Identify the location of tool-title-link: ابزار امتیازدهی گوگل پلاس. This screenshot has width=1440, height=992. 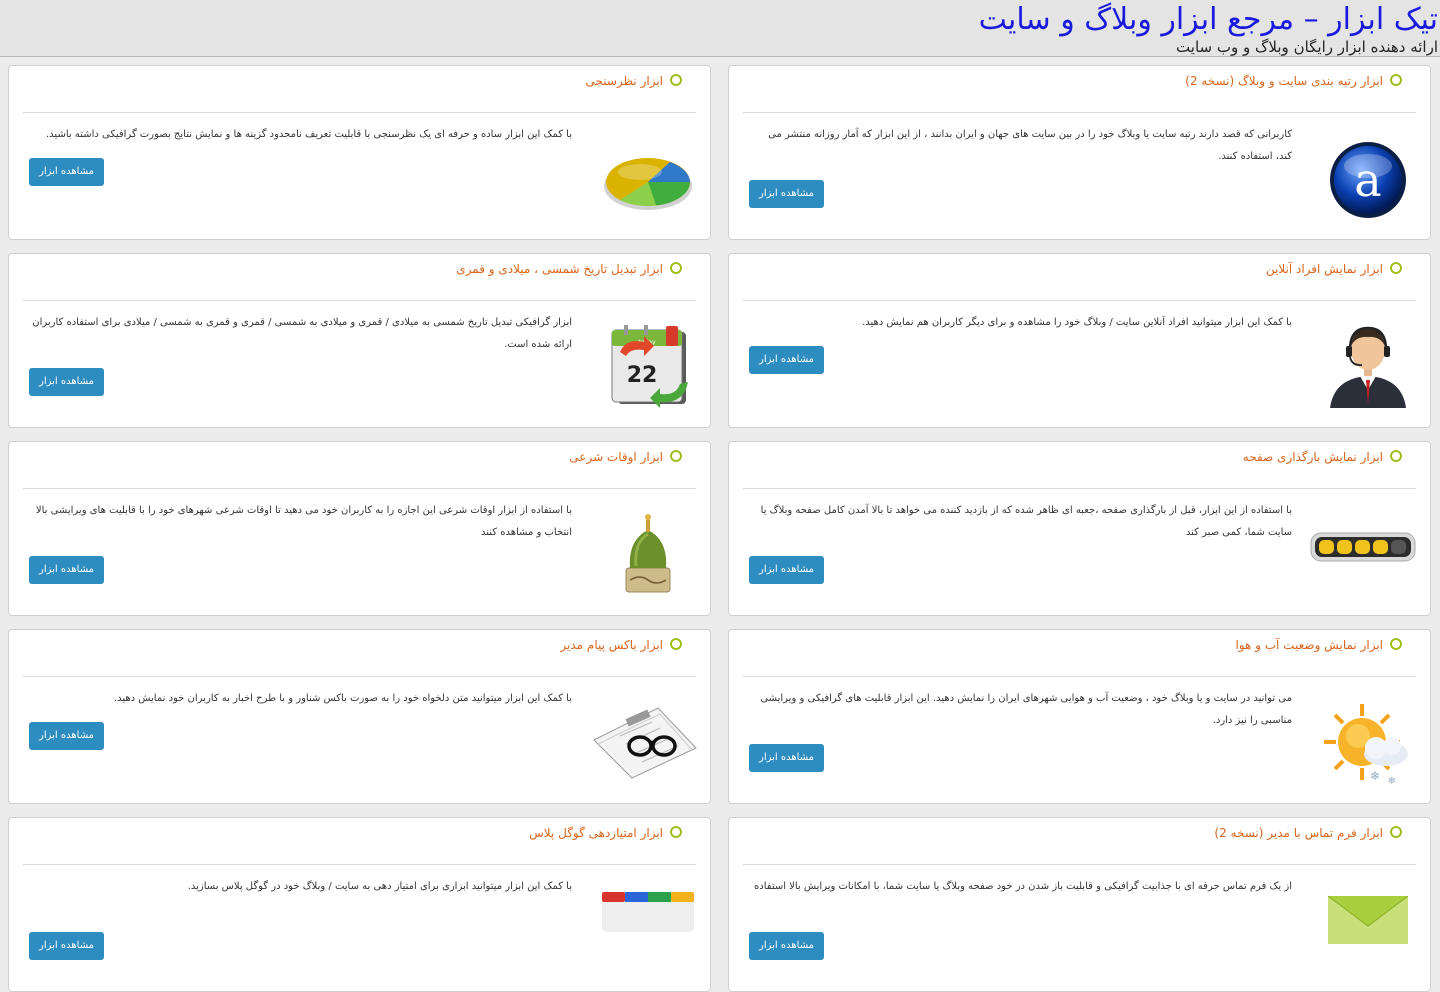
(596, 833).